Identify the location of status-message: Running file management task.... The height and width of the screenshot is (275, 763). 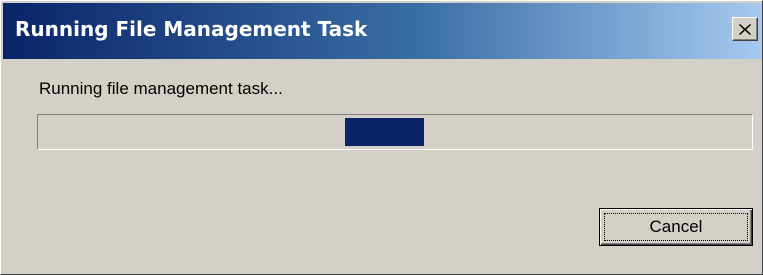
(161, 88).